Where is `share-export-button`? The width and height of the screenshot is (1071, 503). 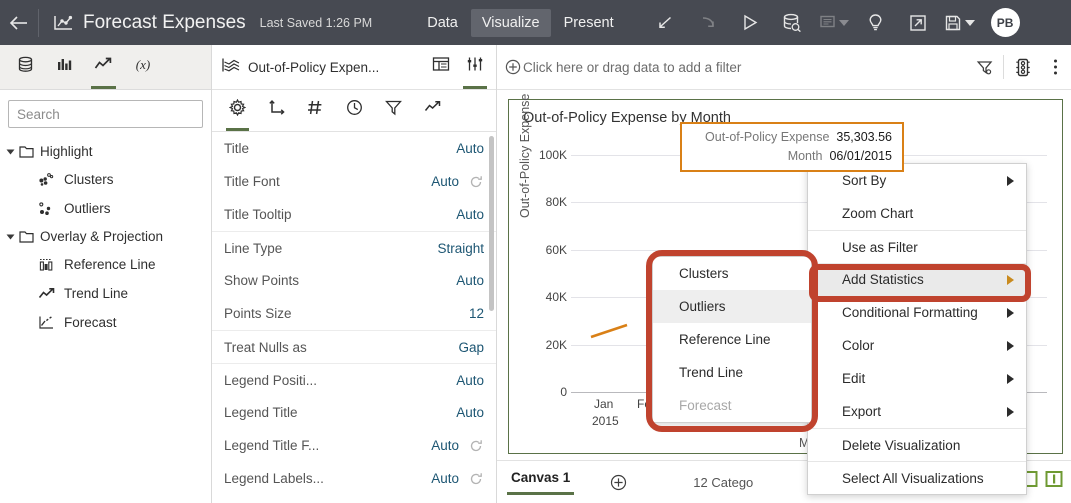
share-export-button is located at coordinates (918, 22).